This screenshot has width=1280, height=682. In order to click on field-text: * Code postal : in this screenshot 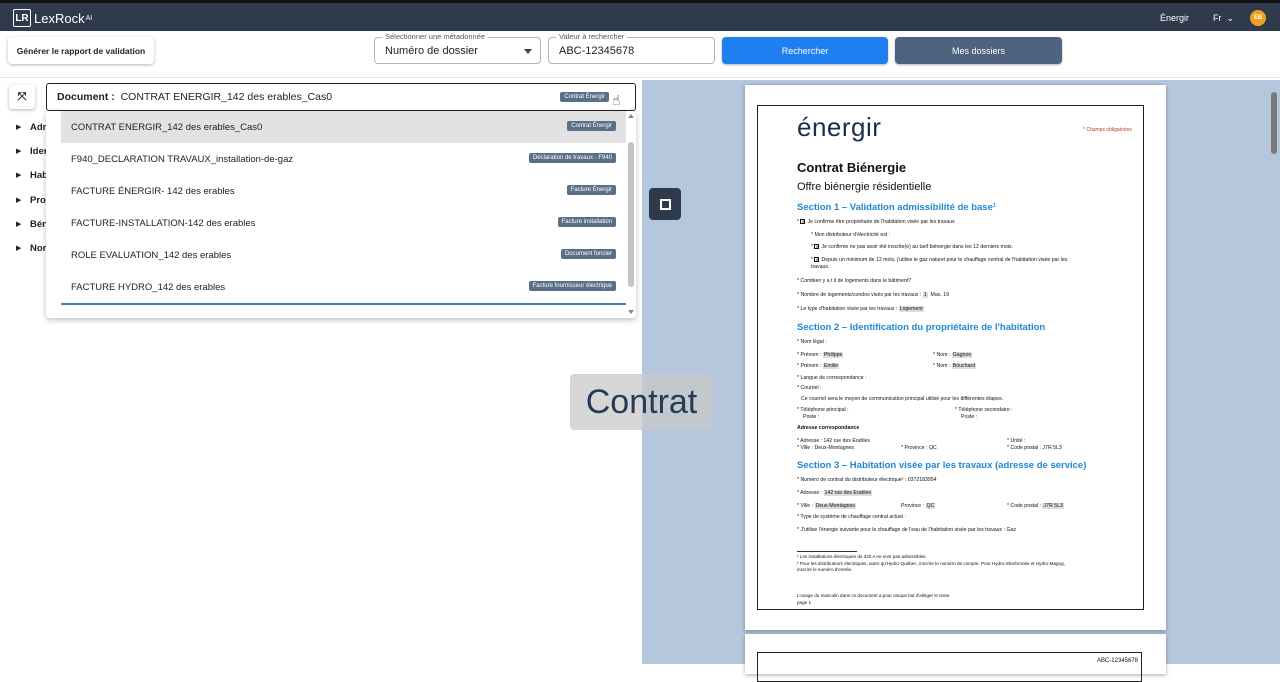, I will do `click(1024, 506)`.